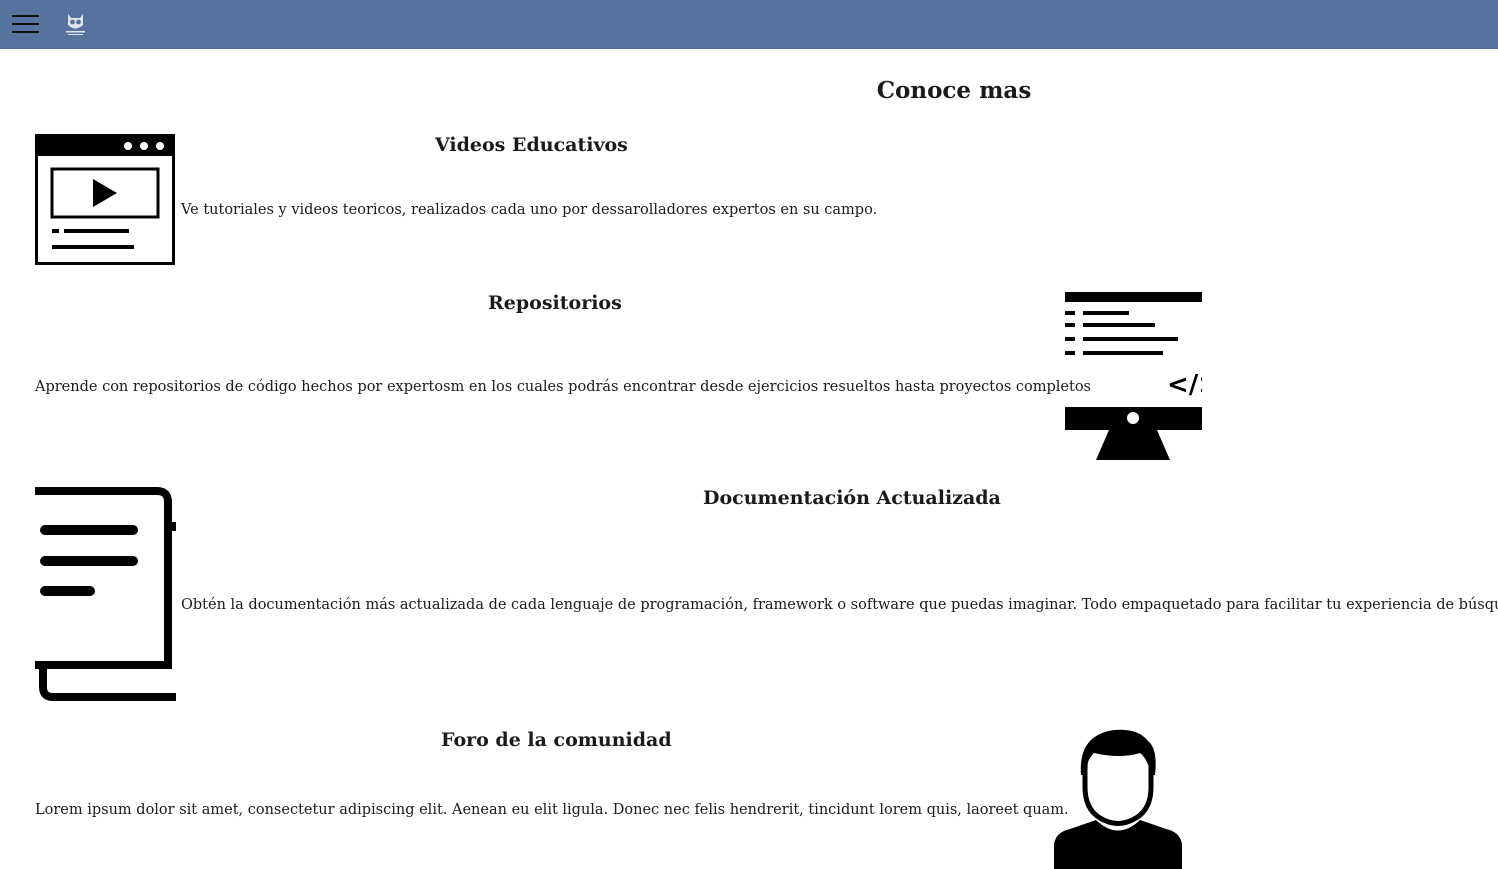  Describe the element at coordinates (105, 199) in the screenshot. I see `video-player-icon` at that location.